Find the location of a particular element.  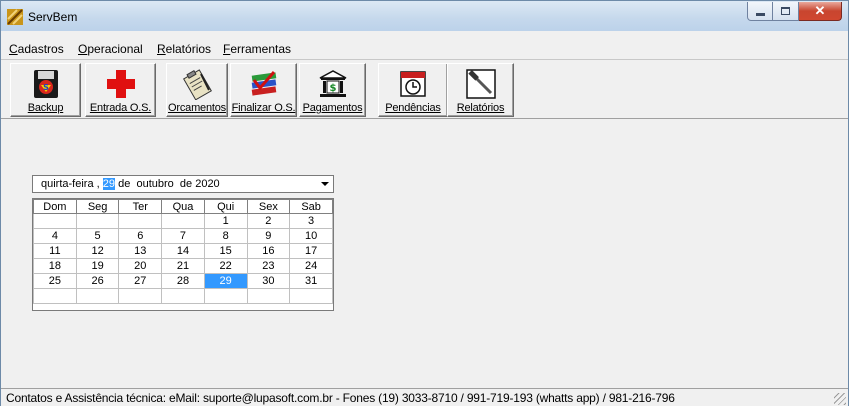

entrada-os-button: Entrada O.S. is located at coordinates (120, 90).